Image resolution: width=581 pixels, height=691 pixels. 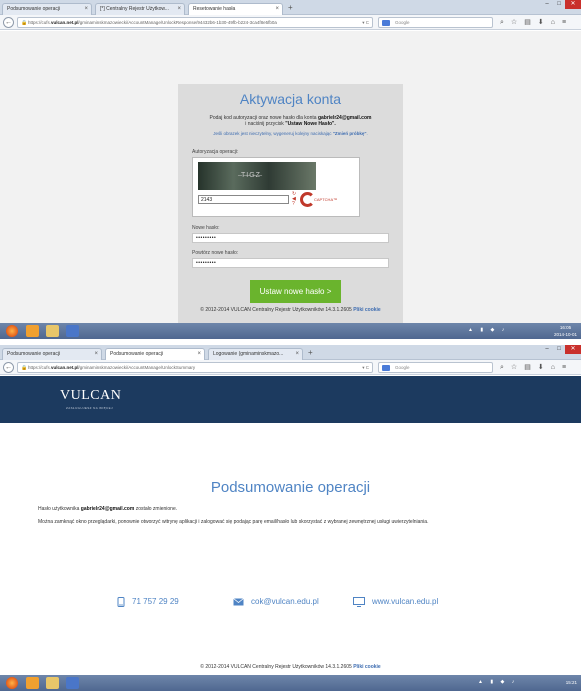 What do you see at coordinates (59, 509) in the screenshot?
I see `message-prefix: Hasło użytkownika` at bounding box center [59, 509].